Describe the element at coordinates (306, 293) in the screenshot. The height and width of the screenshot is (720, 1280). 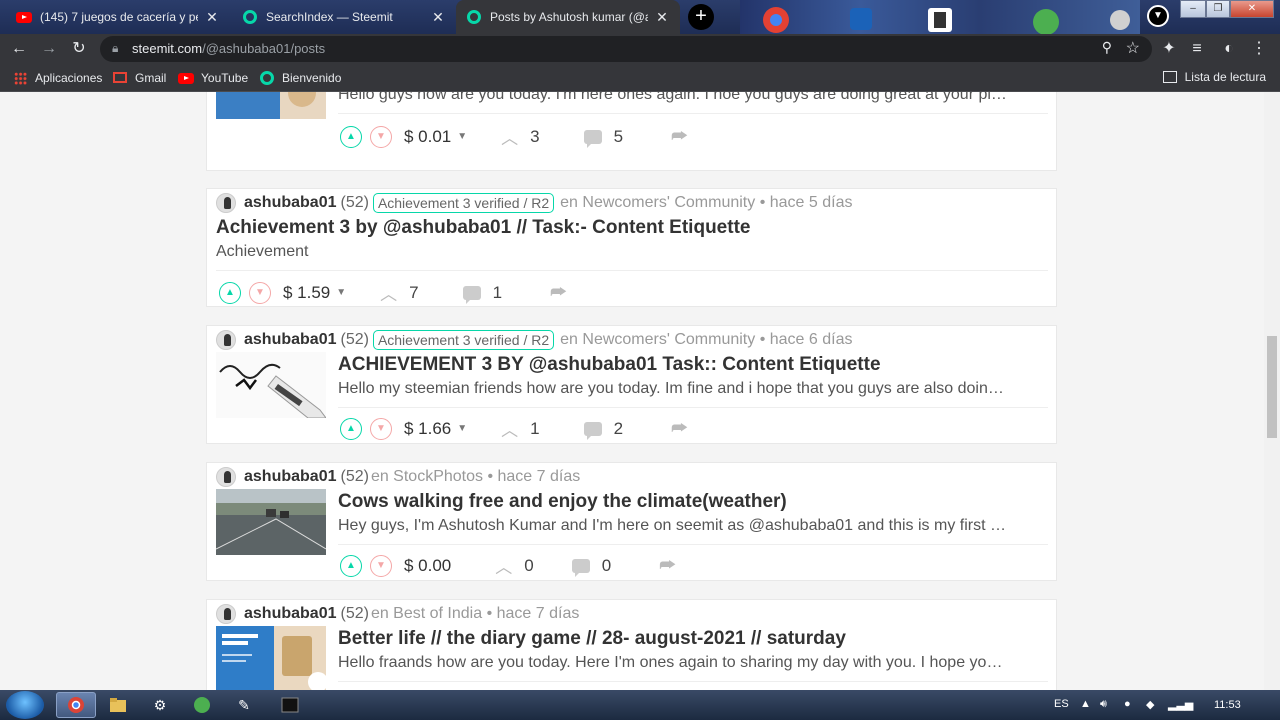
I see `payout-value: $ 1.59` at that location.